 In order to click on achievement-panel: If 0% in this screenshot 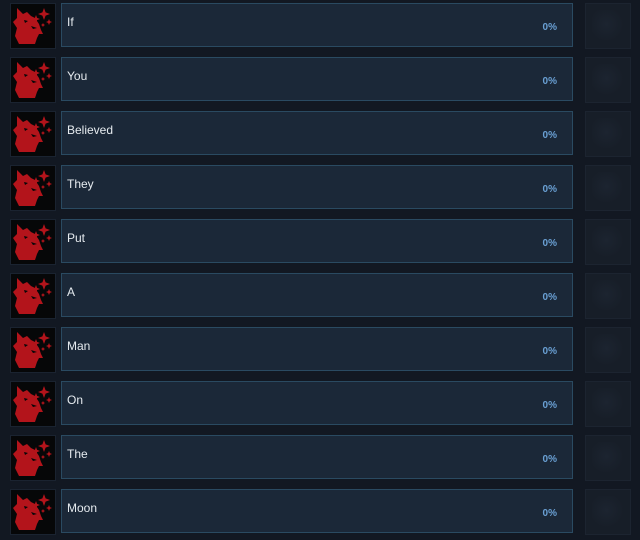, I will do `click(317, 25)`.